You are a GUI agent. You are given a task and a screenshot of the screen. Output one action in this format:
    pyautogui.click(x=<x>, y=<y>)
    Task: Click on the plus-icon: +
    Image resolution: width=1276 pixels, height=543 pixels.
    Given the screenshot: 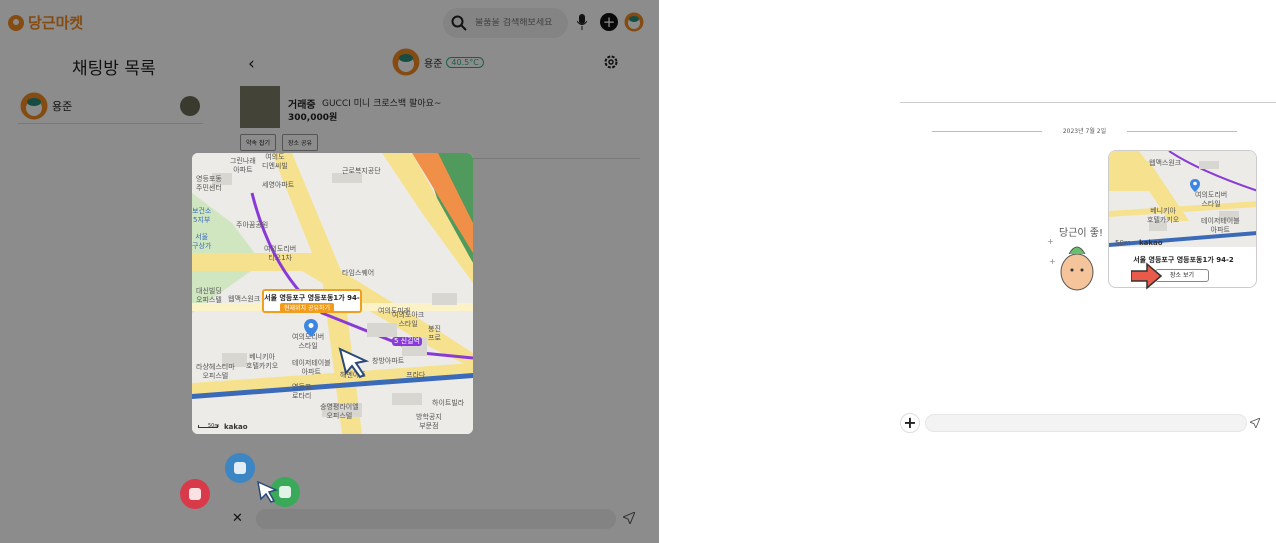 What is the action you would take?
    pyautogui.click(x=910, y=423)
    